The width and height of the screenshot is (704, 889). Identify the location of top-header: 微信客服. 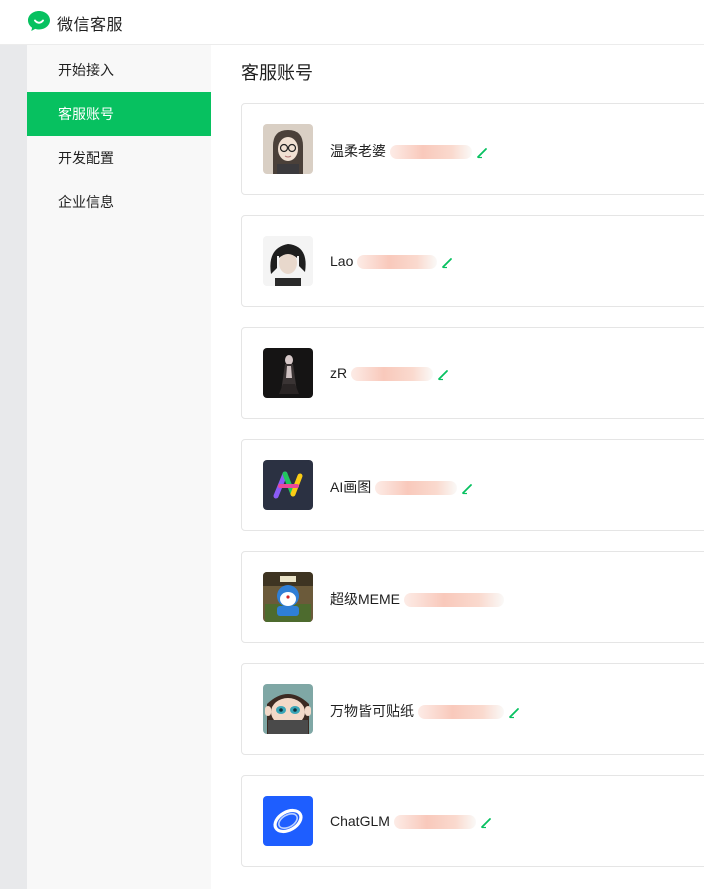
(352, 22).